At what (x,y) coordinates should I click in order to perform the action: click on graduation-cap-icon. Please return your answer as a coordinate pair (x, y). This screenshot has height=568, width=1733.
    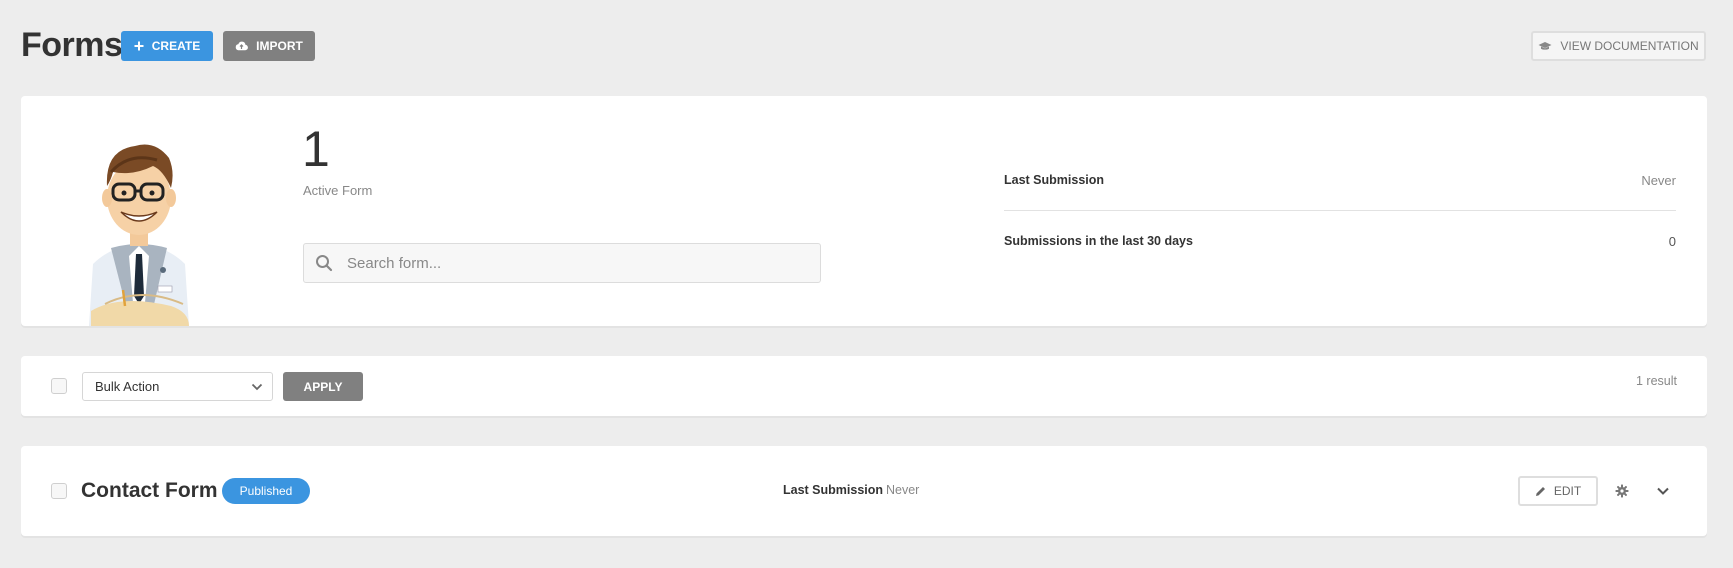
    Looking at the image, I should click on (1545, 46).